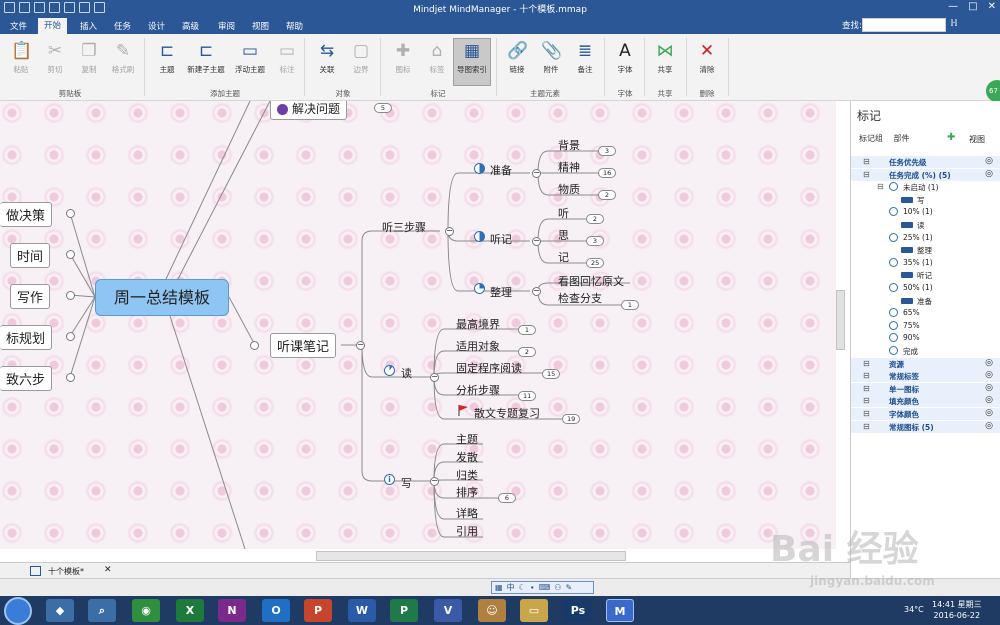 The image size is (1000, 625). Describe the element at coordinates (925, 275) in the screenshot. I see `marker-topic-row: 听记` at that location.